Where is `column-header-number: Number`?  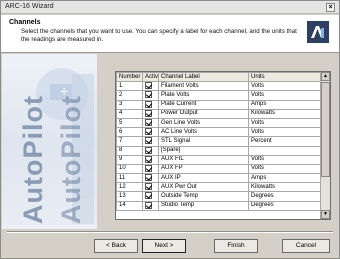 column-header-number: Number is located at coordinates (129, 77).